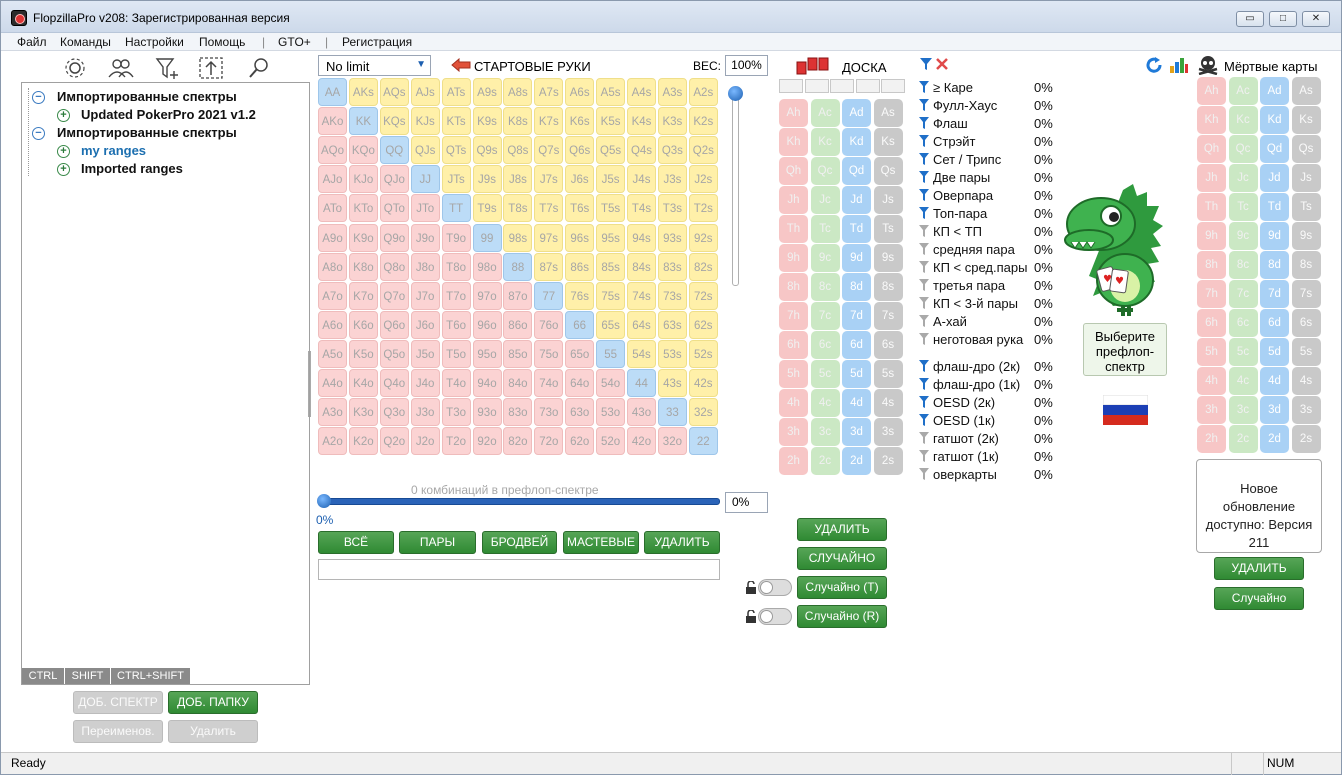 This screenshot has width=1342, height=775. Describe the element at coordinates (856, 432) in the screenshot. I see `board-card: 3d` at that location.